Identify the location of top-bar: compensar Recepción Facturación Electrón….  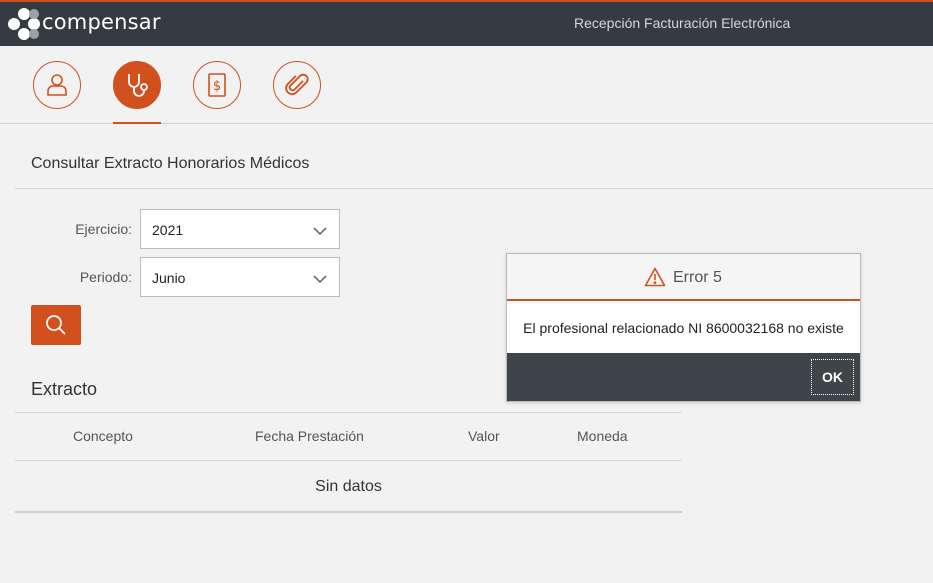
(466, 23).